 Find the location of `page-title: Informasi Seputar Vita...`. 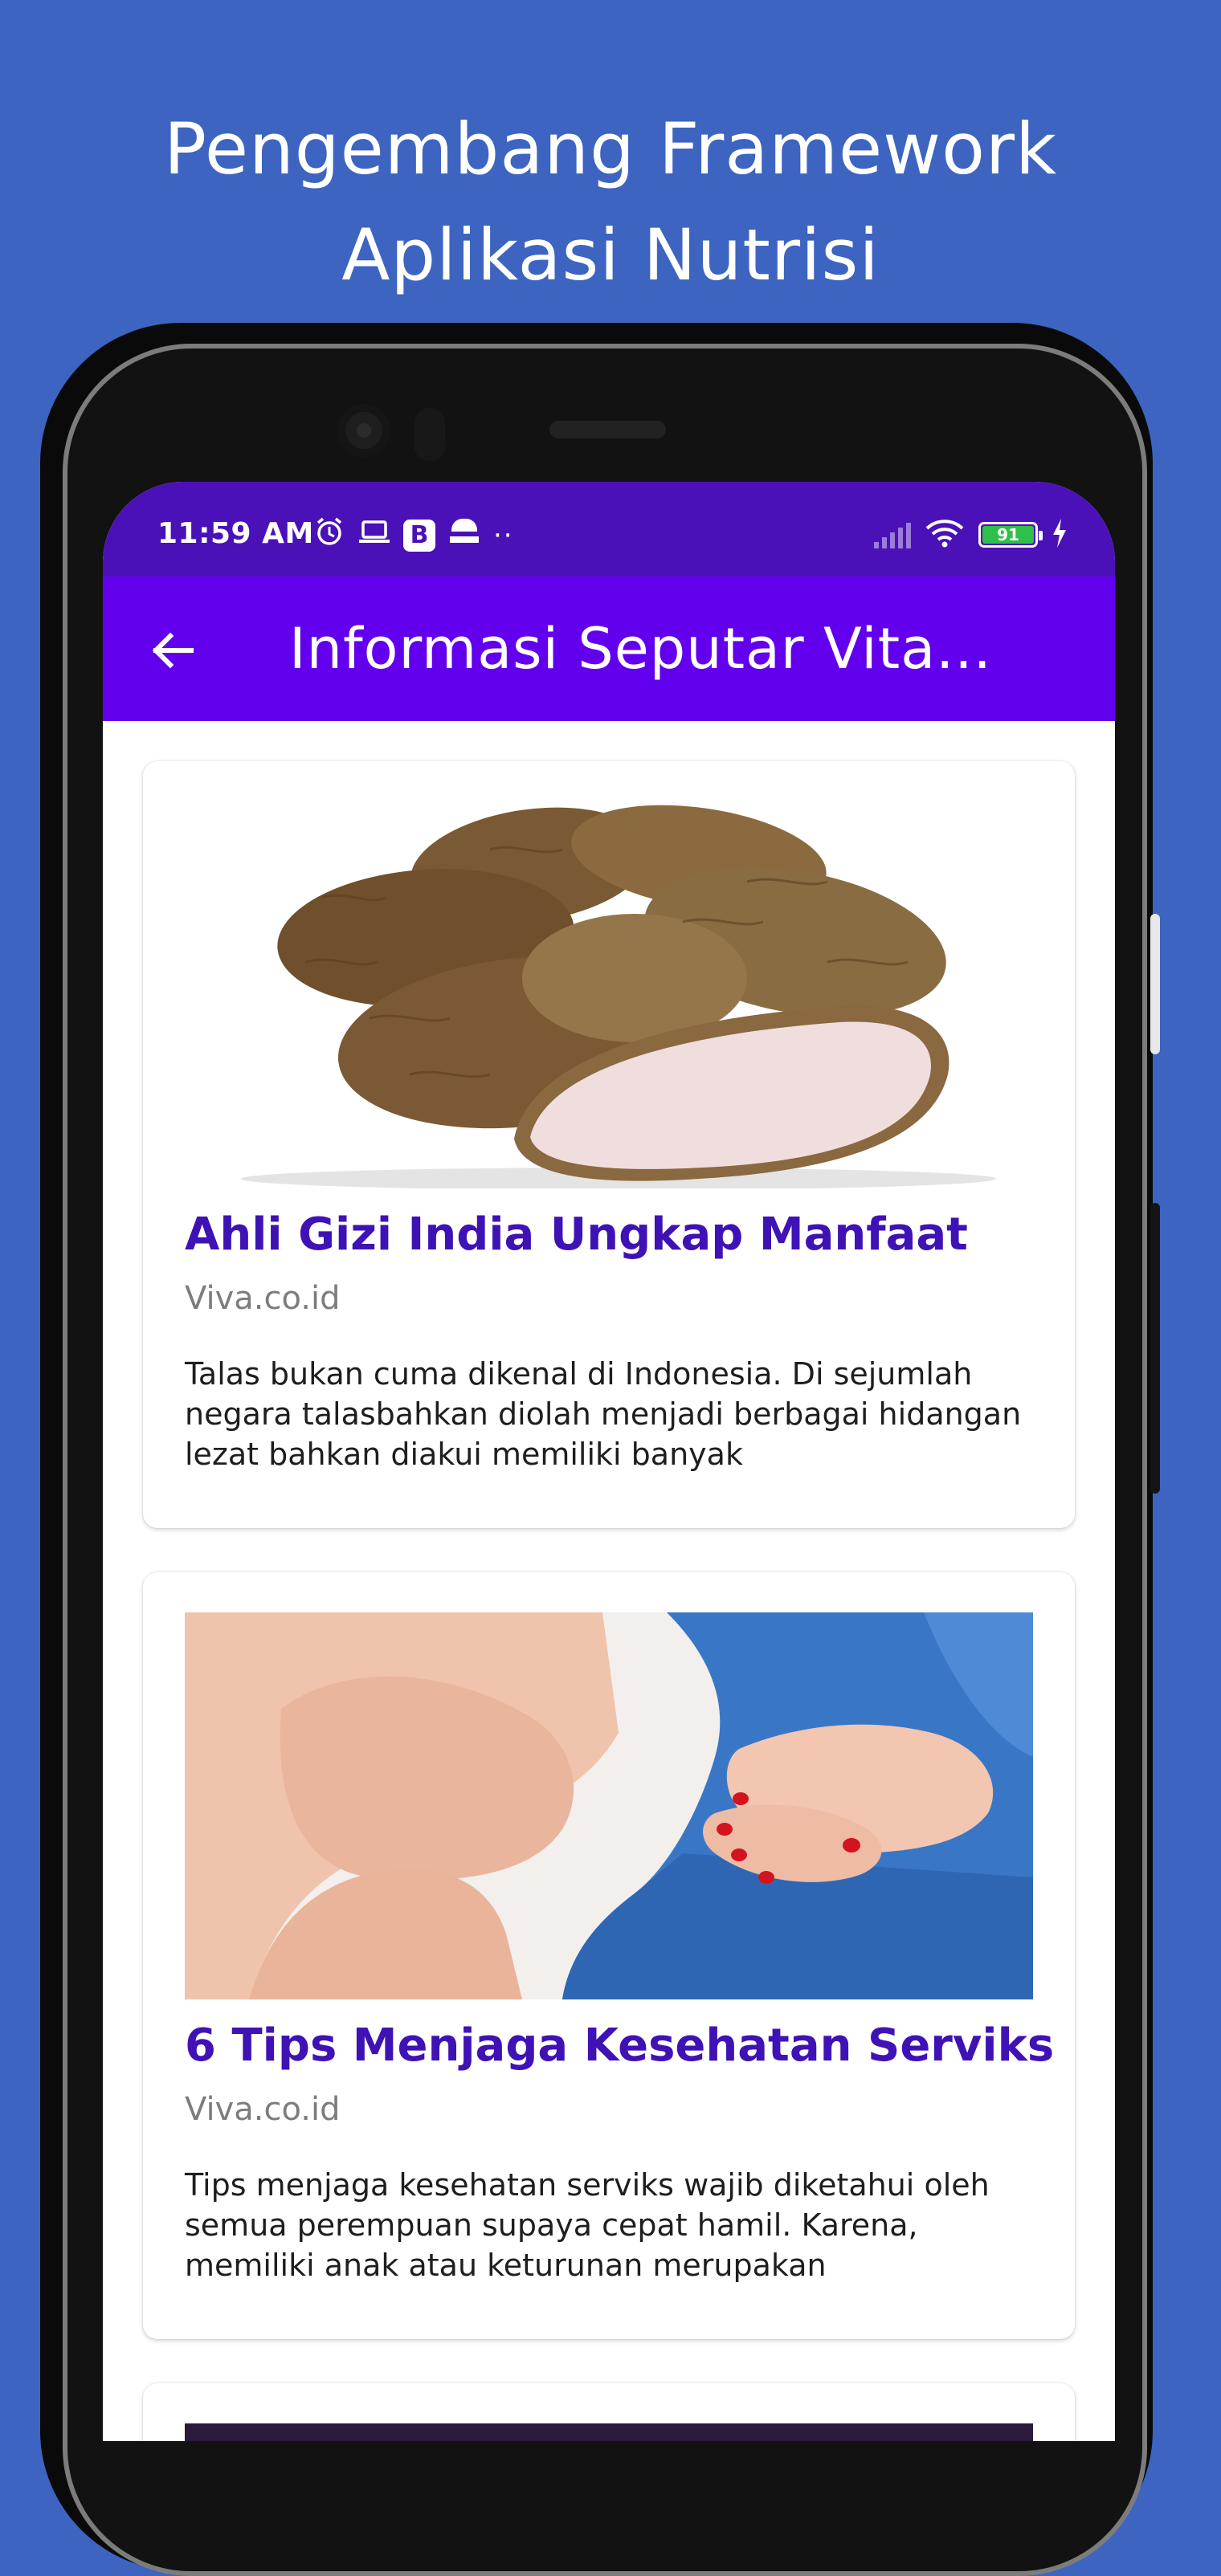

page-title: Informasi Seputar Vita... is located at coordinates (640, 649).